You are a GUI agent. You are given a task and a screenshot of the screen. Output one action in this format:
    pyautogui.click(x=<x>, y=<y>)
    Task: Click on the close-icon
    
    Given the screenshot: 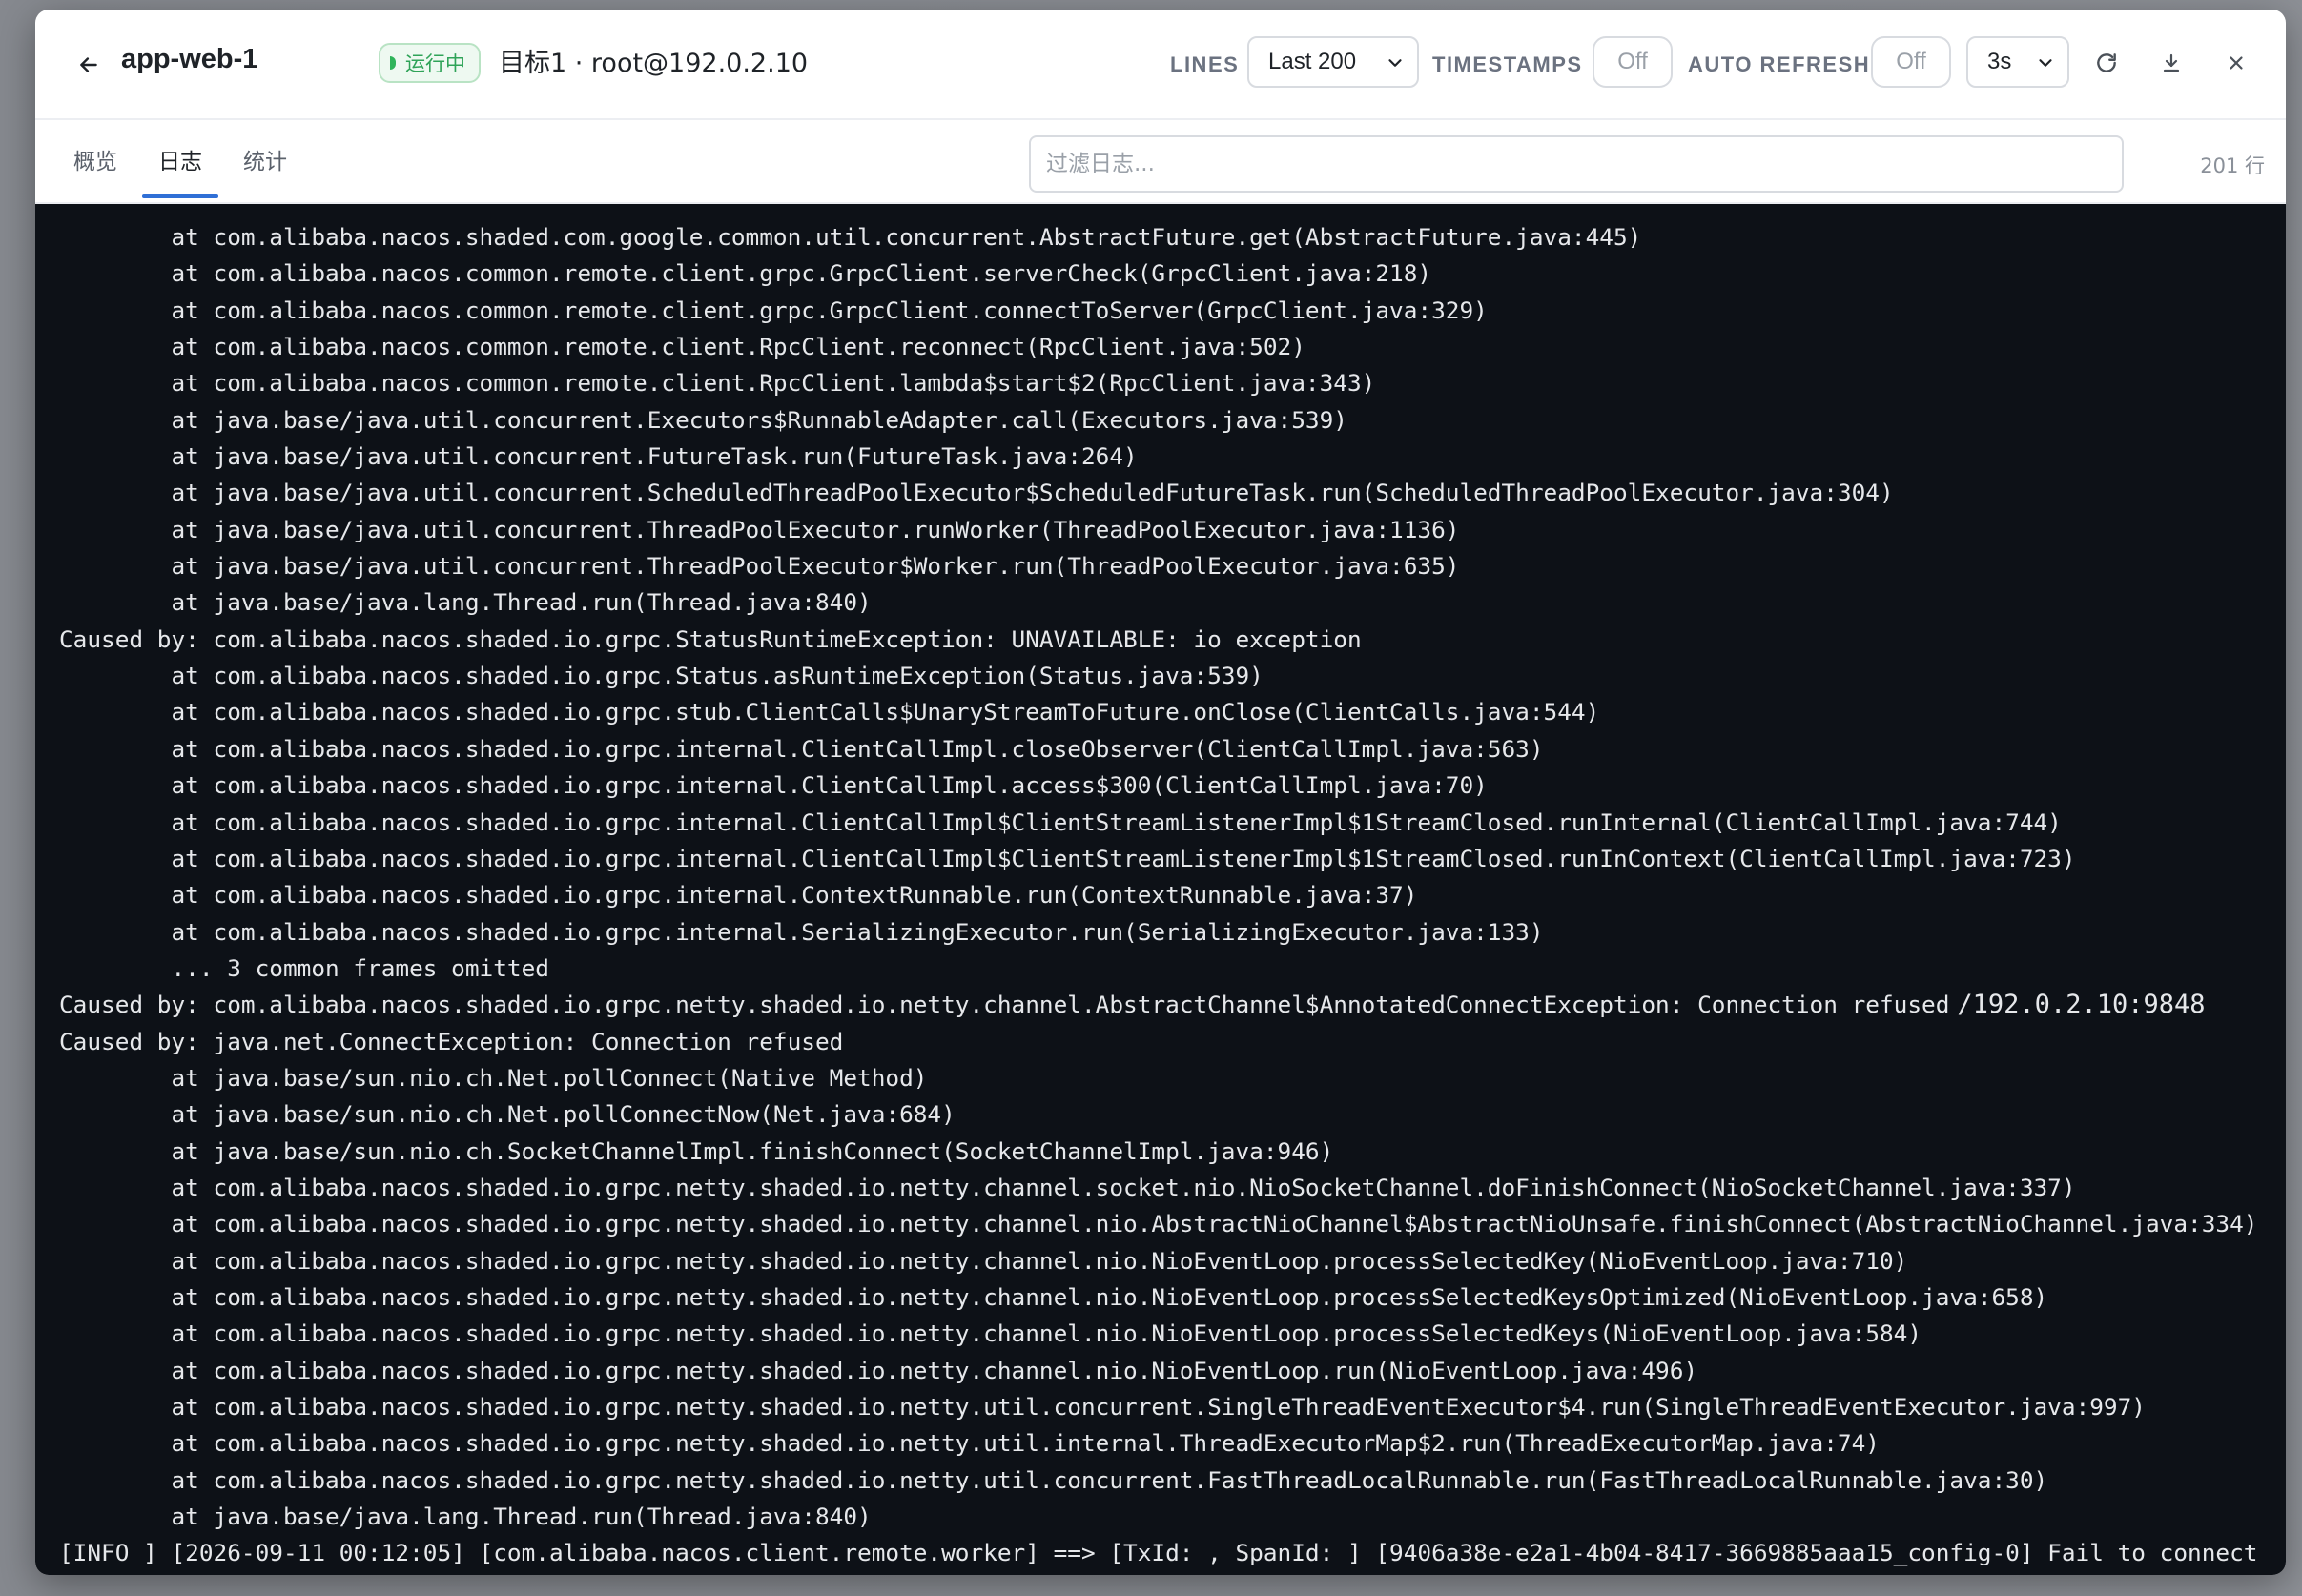 What is the action you would take?
    pyautogui.click(x=2236, y=63)
    